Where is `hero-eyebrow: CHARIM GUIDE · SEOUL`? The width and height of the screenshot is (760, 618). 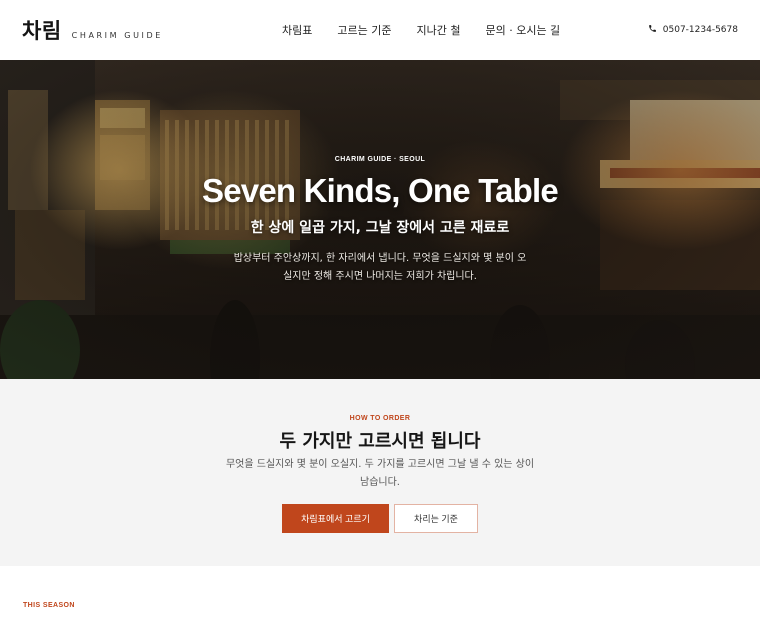 hero-eyebrow: CHARIM GUIDE · SEOUL is located at coordinates (380, 159).